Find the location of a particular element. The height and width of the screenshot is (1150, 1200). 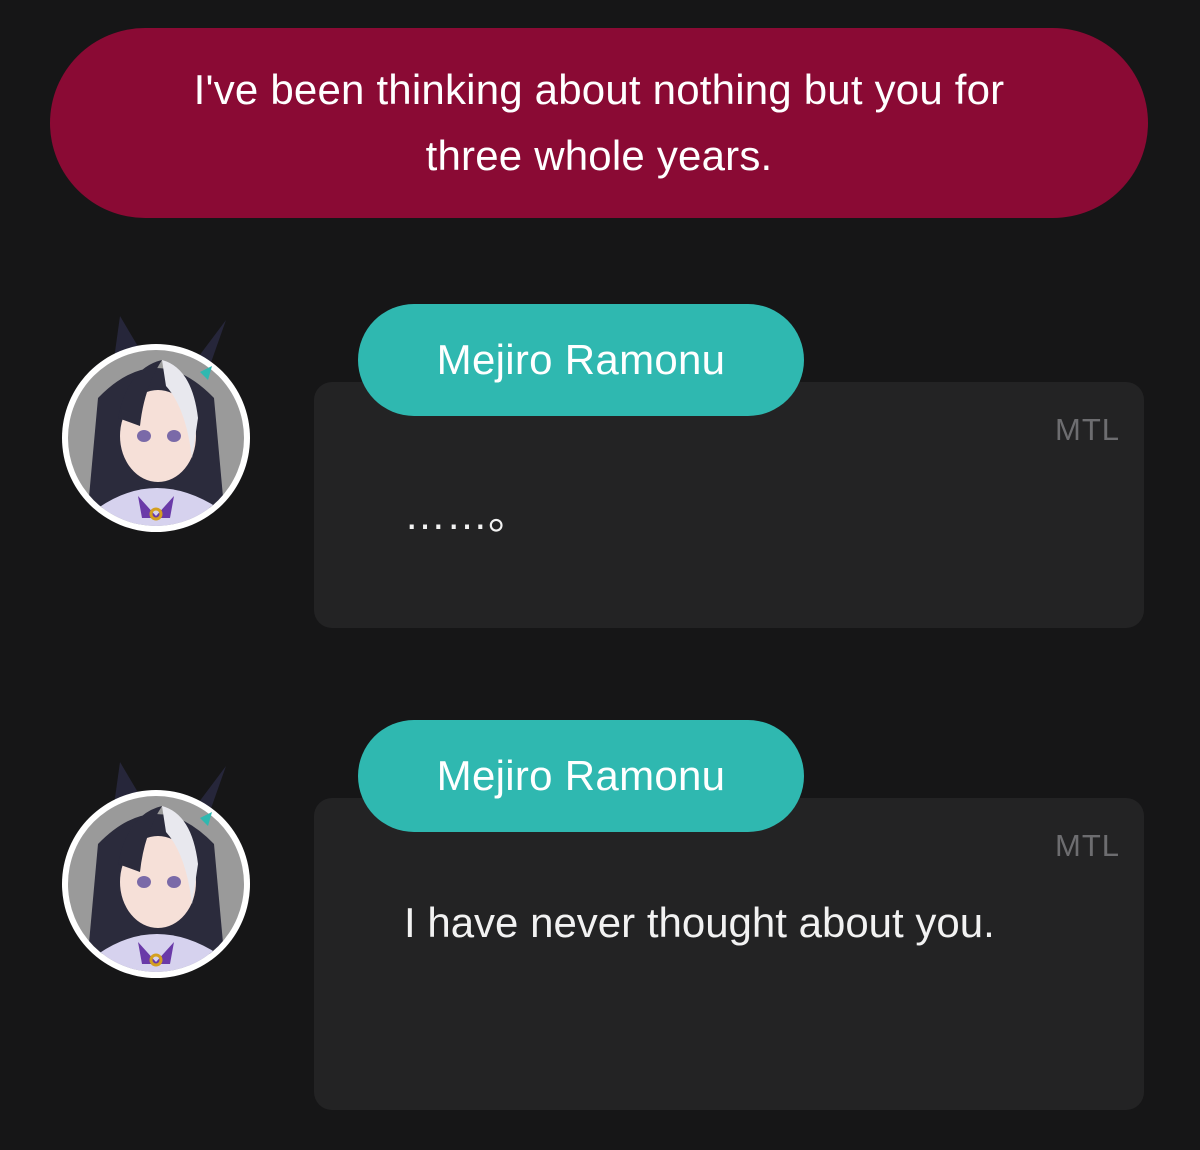

message-box: MTL ……。 is located at coordinates (729, 505).